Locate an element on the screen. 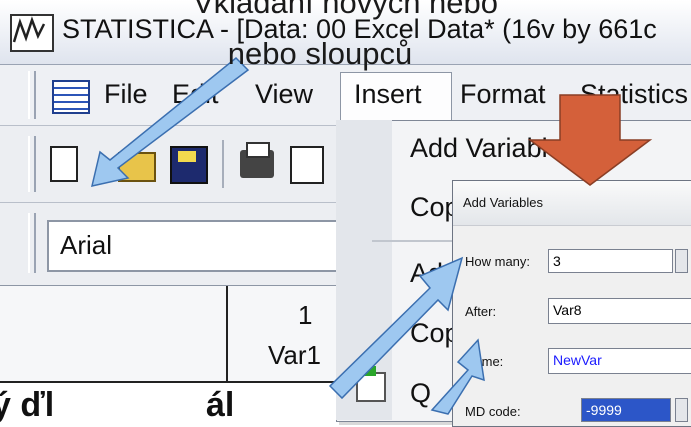  slide-title-line2: nebo sloupců is located at coordinates (320, 53).